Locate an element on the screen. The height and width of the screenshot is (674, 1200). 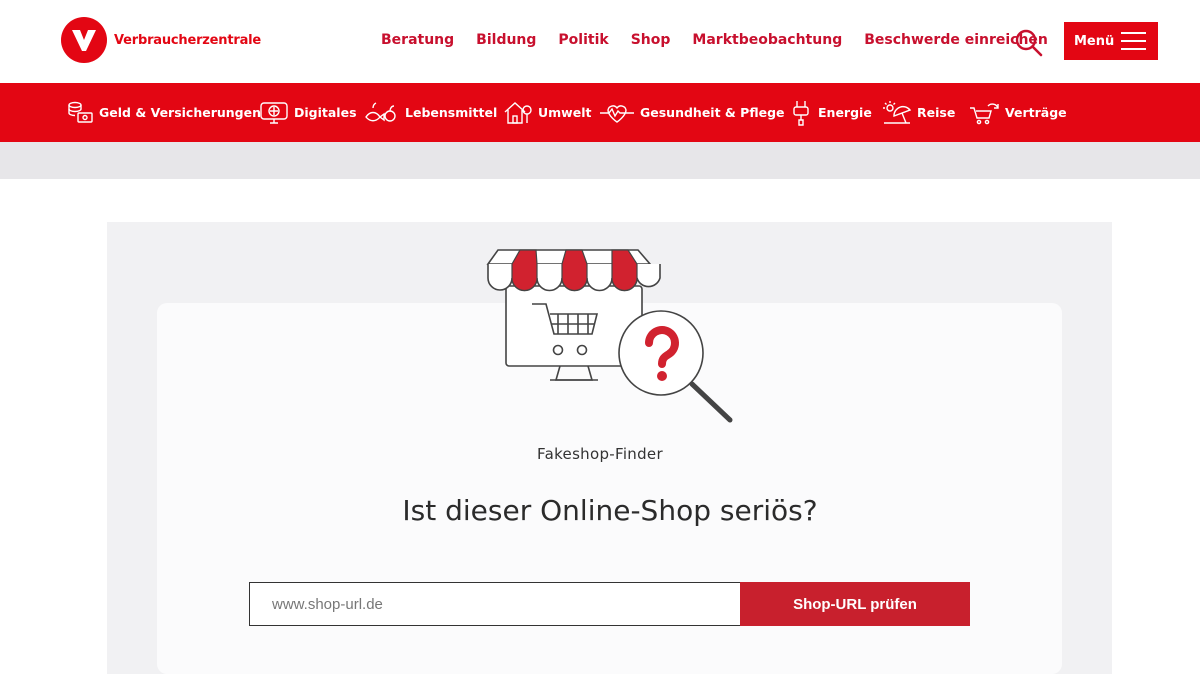
shop-magnifier-illustration is located at coordinates (608, 336).